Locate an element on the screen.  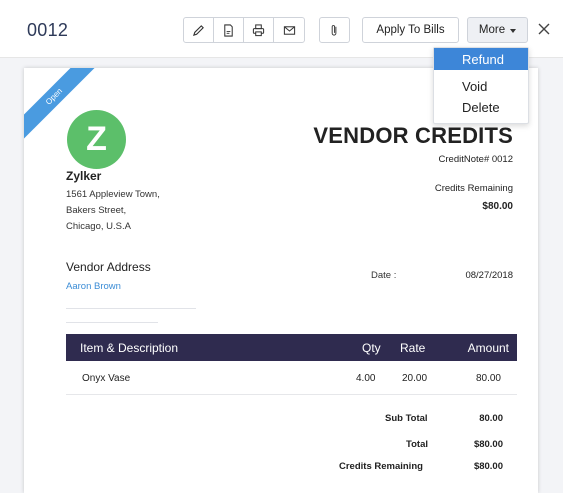
vendor-address-label: Vendor Address is located at coordinates (108, 267).